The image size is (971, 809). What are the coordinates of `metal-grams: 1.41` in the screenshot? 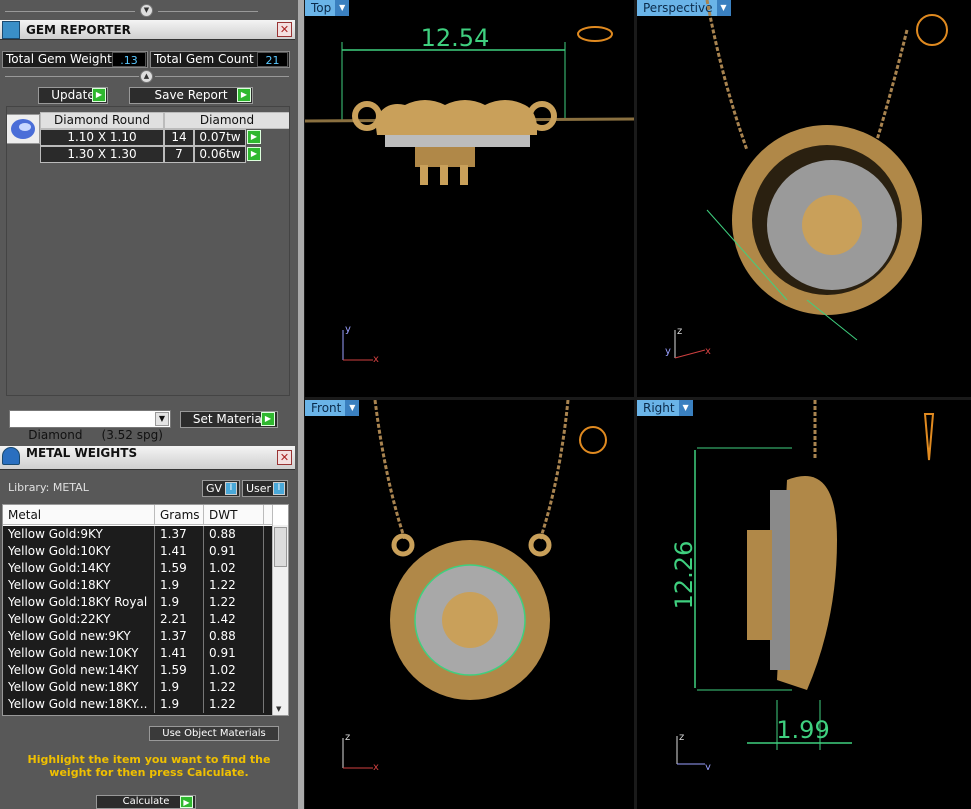 It's located at (179, 653).